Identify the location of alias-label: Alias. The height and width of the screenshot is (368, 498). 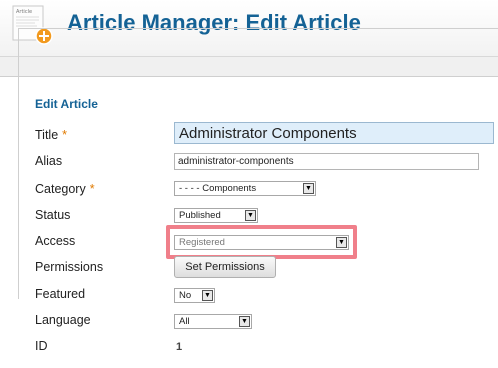
(49, 161).